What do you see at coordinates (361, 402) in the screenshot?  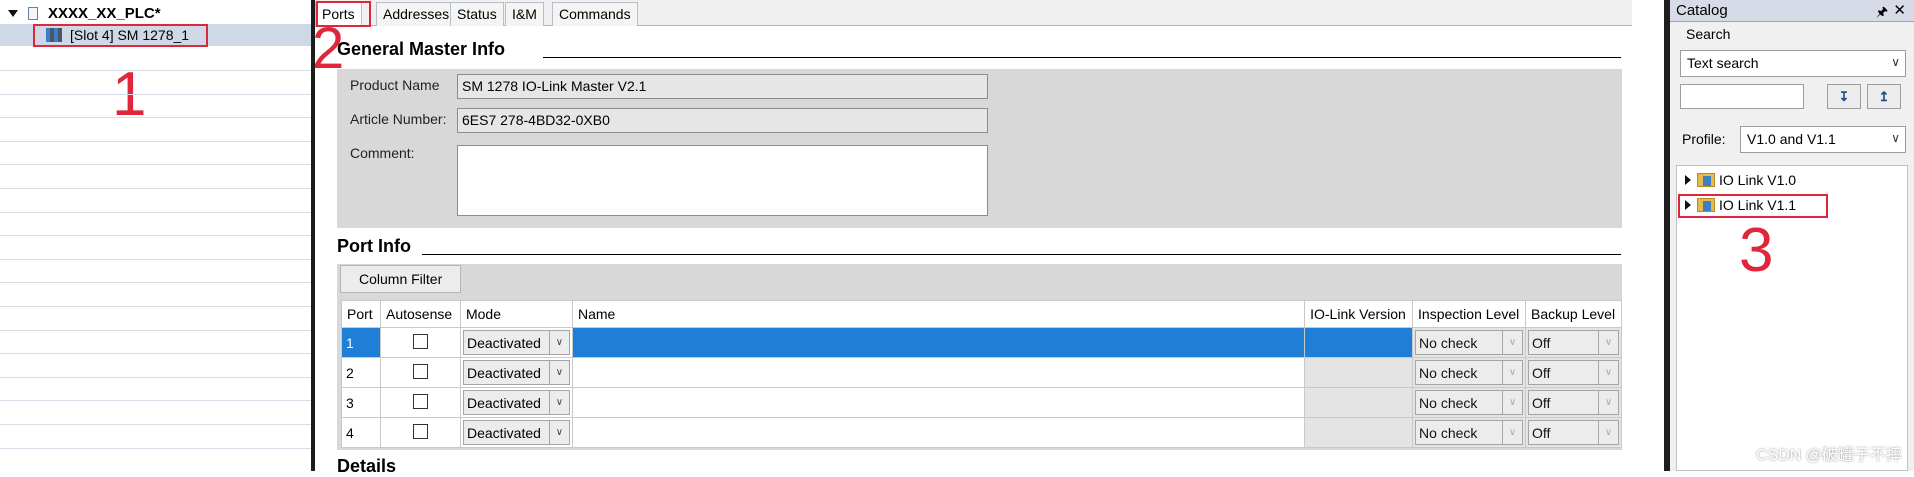 I see `port-cell: 3` at bounding box center [361, 402].